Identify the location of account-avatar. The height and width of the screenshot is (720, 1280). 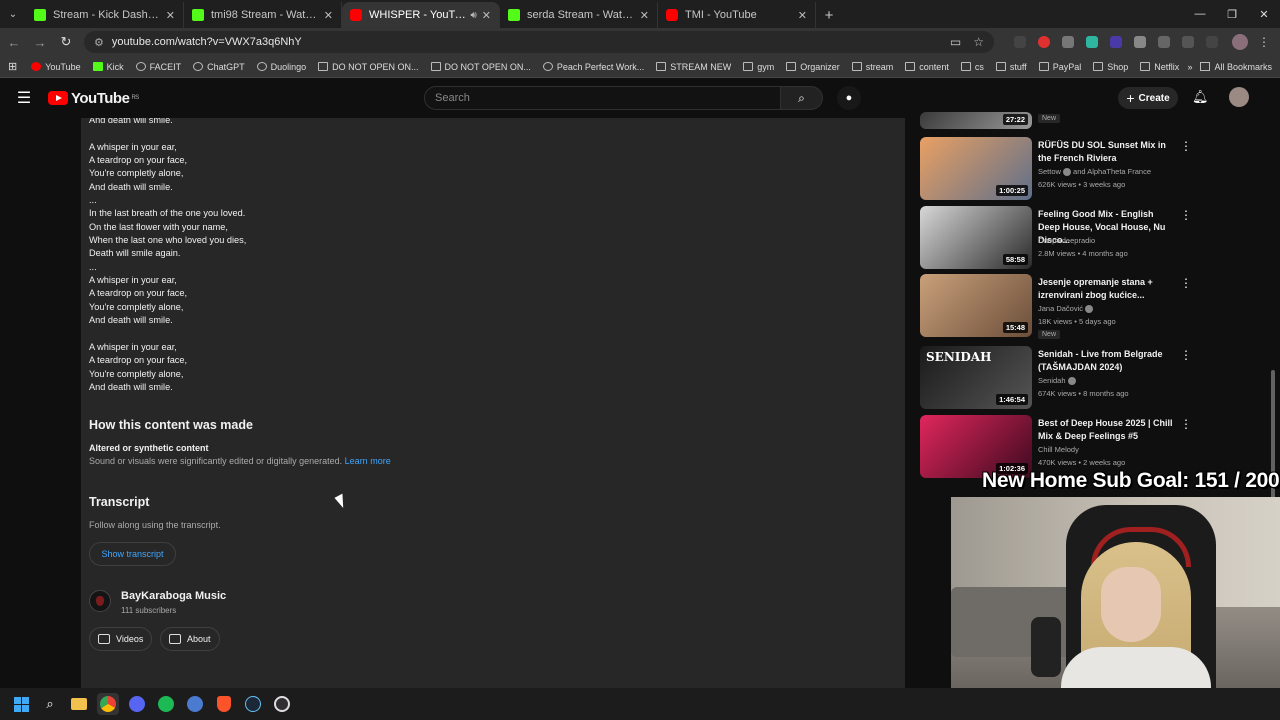
(1239, 97).